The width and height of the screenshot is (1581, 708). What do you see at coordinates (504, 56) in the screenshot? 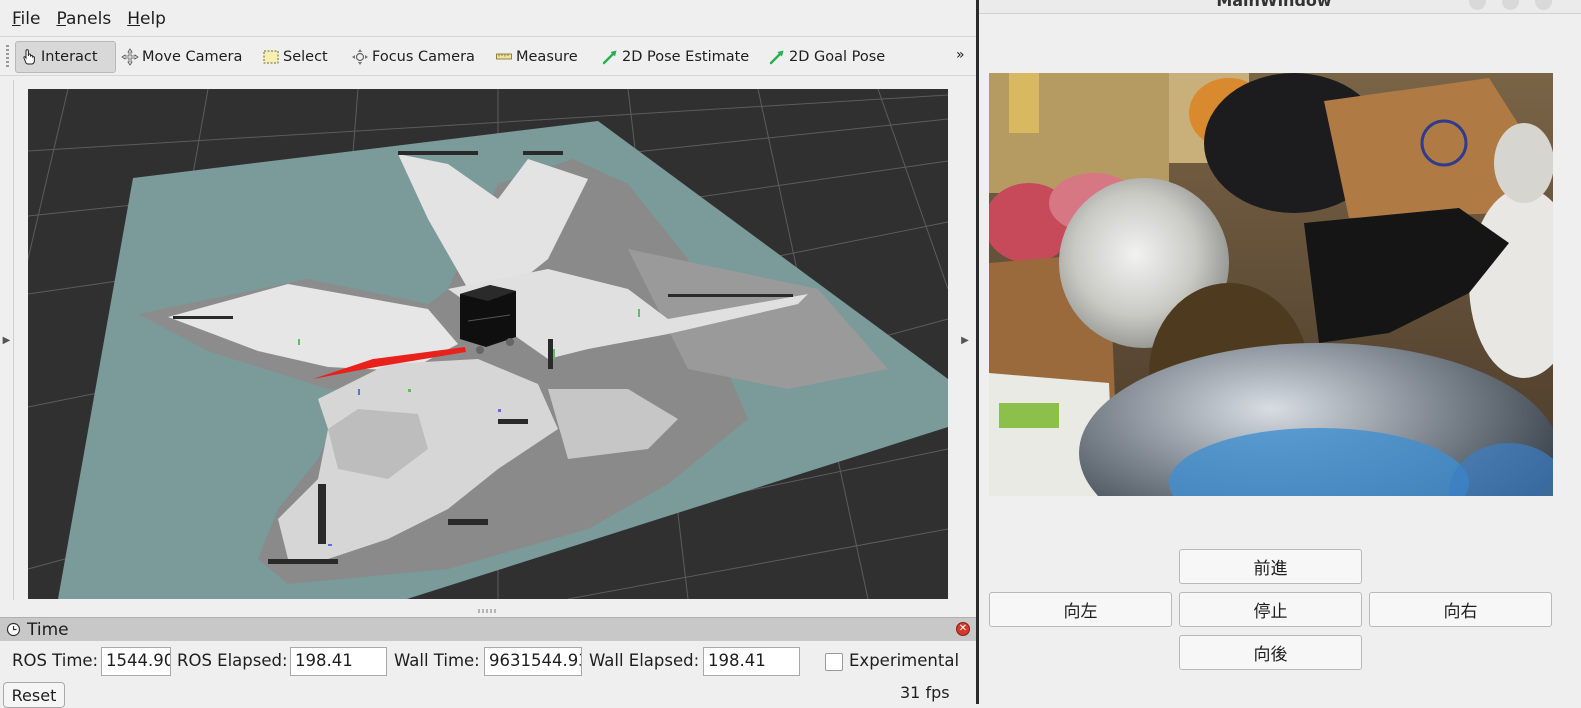
I see `ruler-icon` at bounding box center [504, 56].